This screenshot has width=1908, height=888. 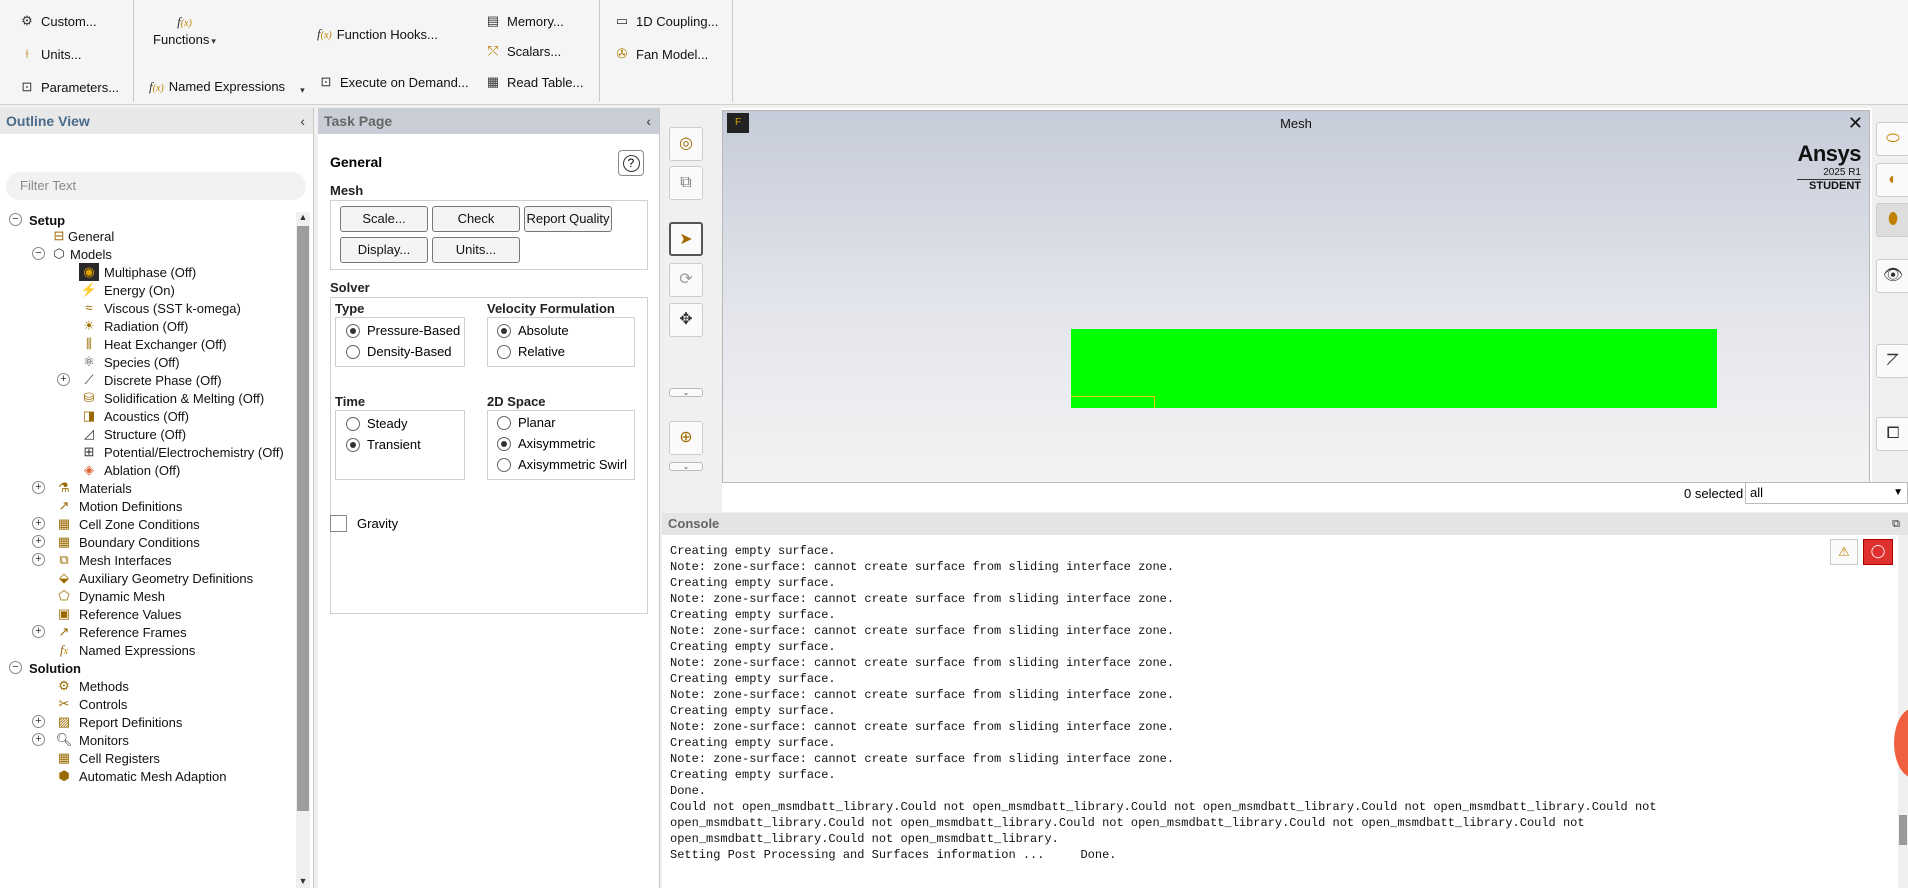 I want to click on warning-button: ⚠, so click(x=1844, y=552).